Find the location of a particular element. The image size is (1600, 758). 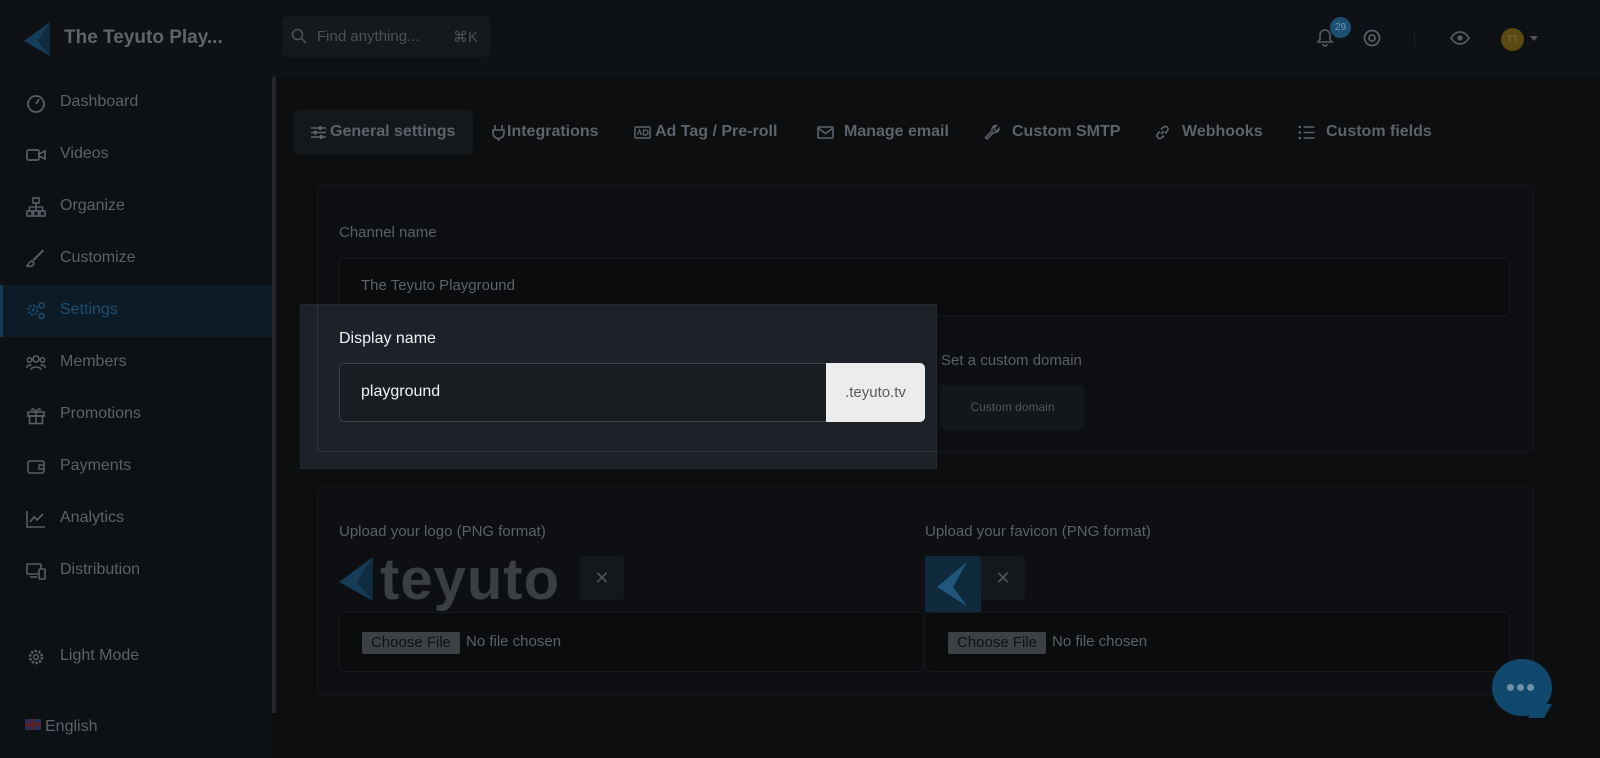

tab-label: Ad Tag / Pre-roll is located at coordinates (716, 131).